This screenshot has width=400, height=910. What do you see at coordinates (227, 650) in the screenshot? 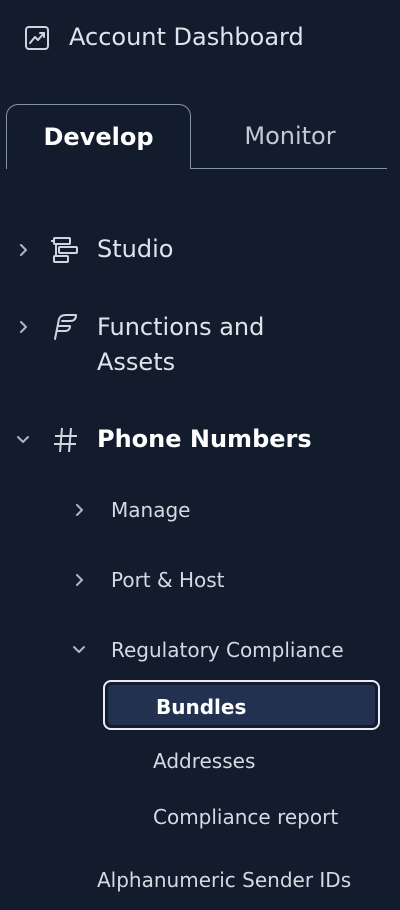
I see `nav-item-regulatory-label: Regulatory Compliance` at bounding box center [227, 650].